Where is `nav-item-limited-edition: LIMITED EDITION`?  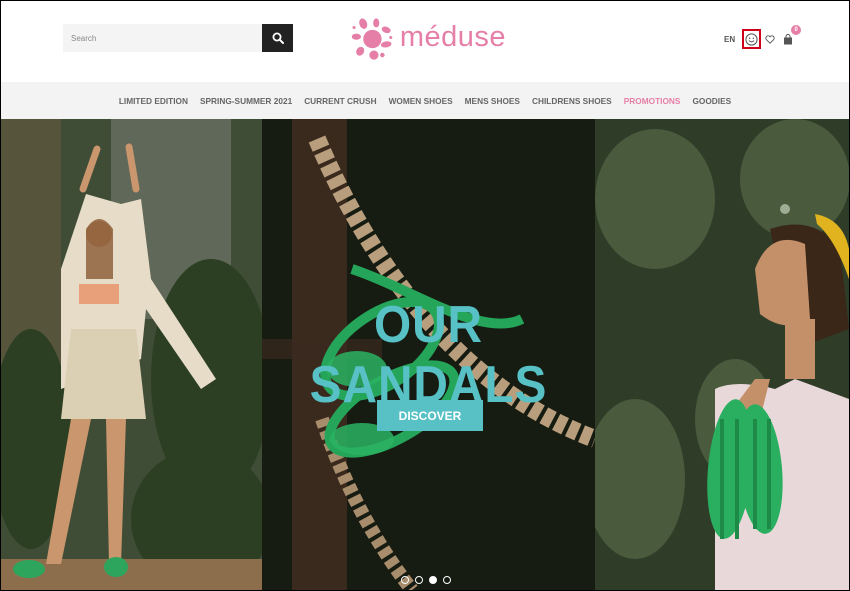 nav-item-limited-edition: LIMITED EDITION is located at coordinates (153, 101).